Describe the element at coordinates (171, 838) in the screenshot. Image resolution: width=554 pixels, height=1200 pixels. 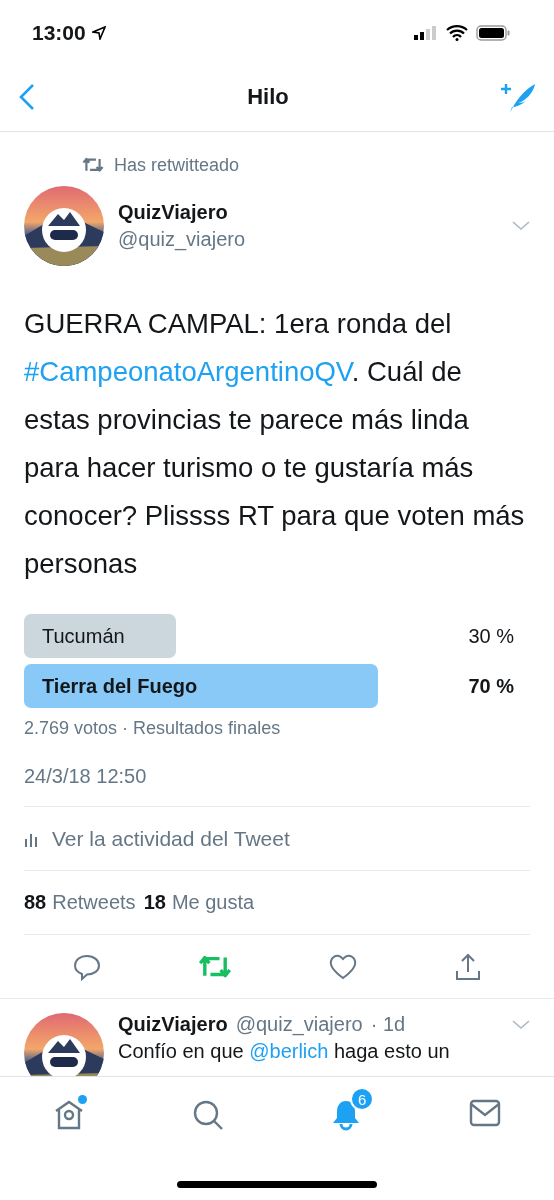
I see `tweet-activity-link: Ver la actividad del Tweet` at that location.